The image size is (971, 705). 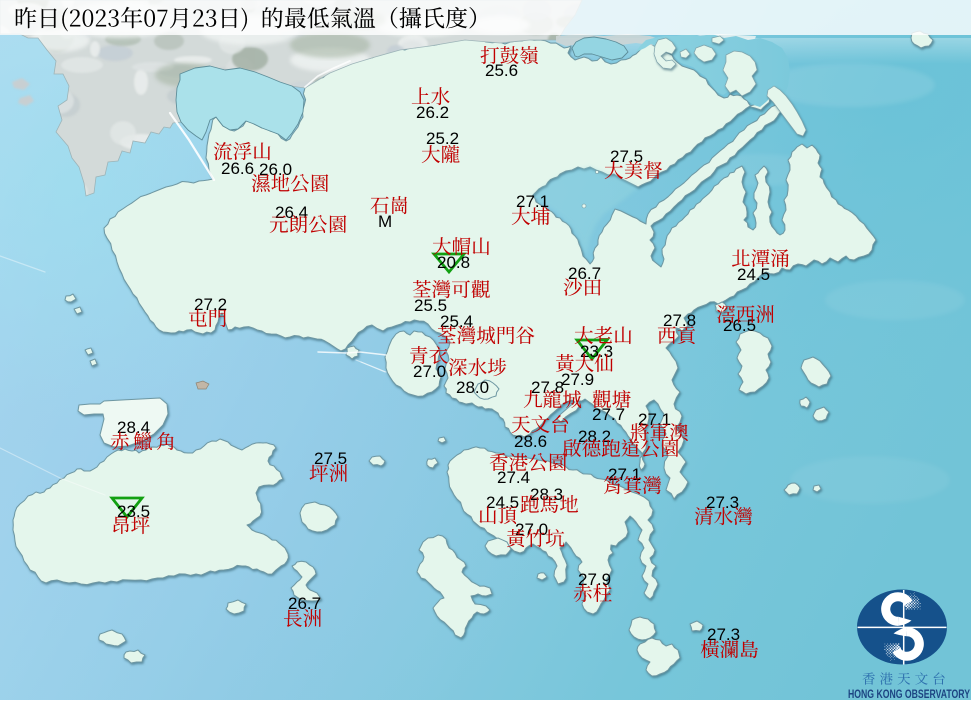 I want to click on svg-text: 26.0, so click(x=275, y=169).